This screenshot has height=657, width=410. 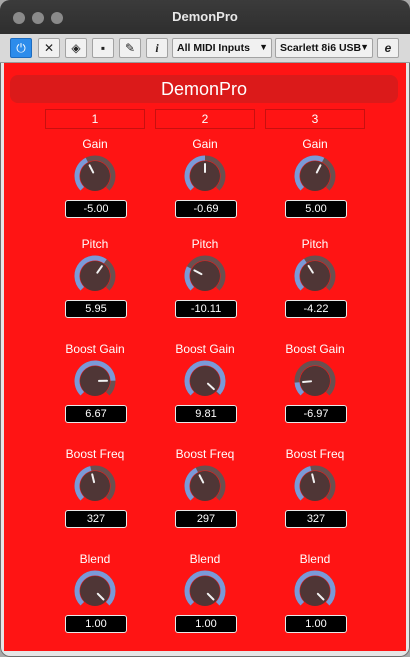 I want to click on gain-value-field: -0.69, so click(x=206, y=209).